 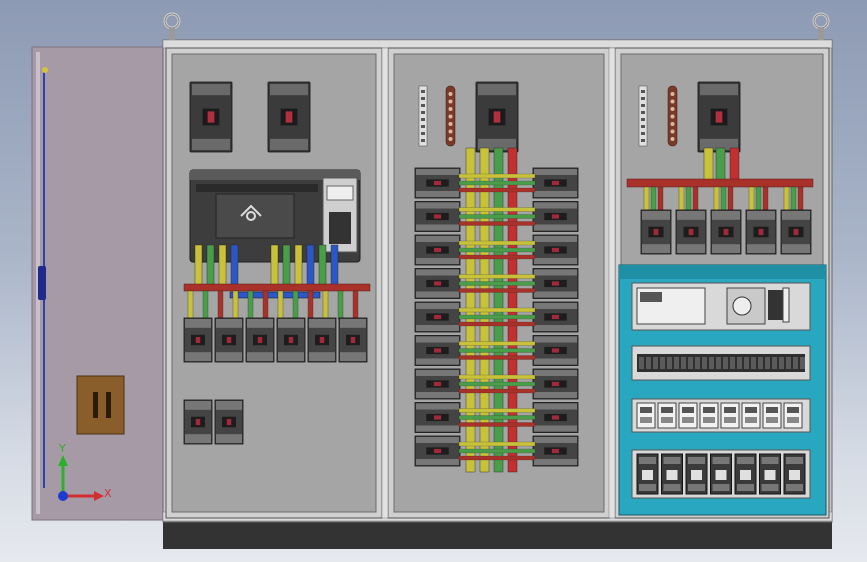 I want to click on terminal-strip, so click(x=423, y=116).